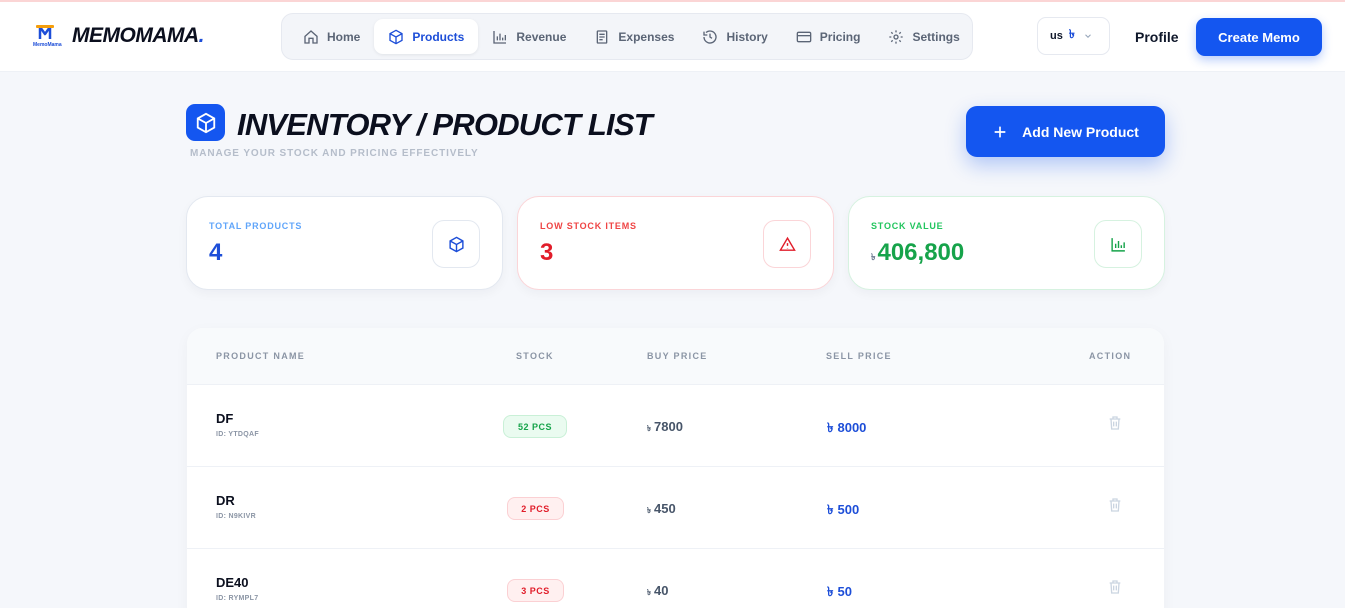 The width and height of the screenshot is (1345, 608). What do you see at coordinates (535, 356) in the screenshot?
I see `column-header-stock: STOCK` at bounding box center [535, 356].